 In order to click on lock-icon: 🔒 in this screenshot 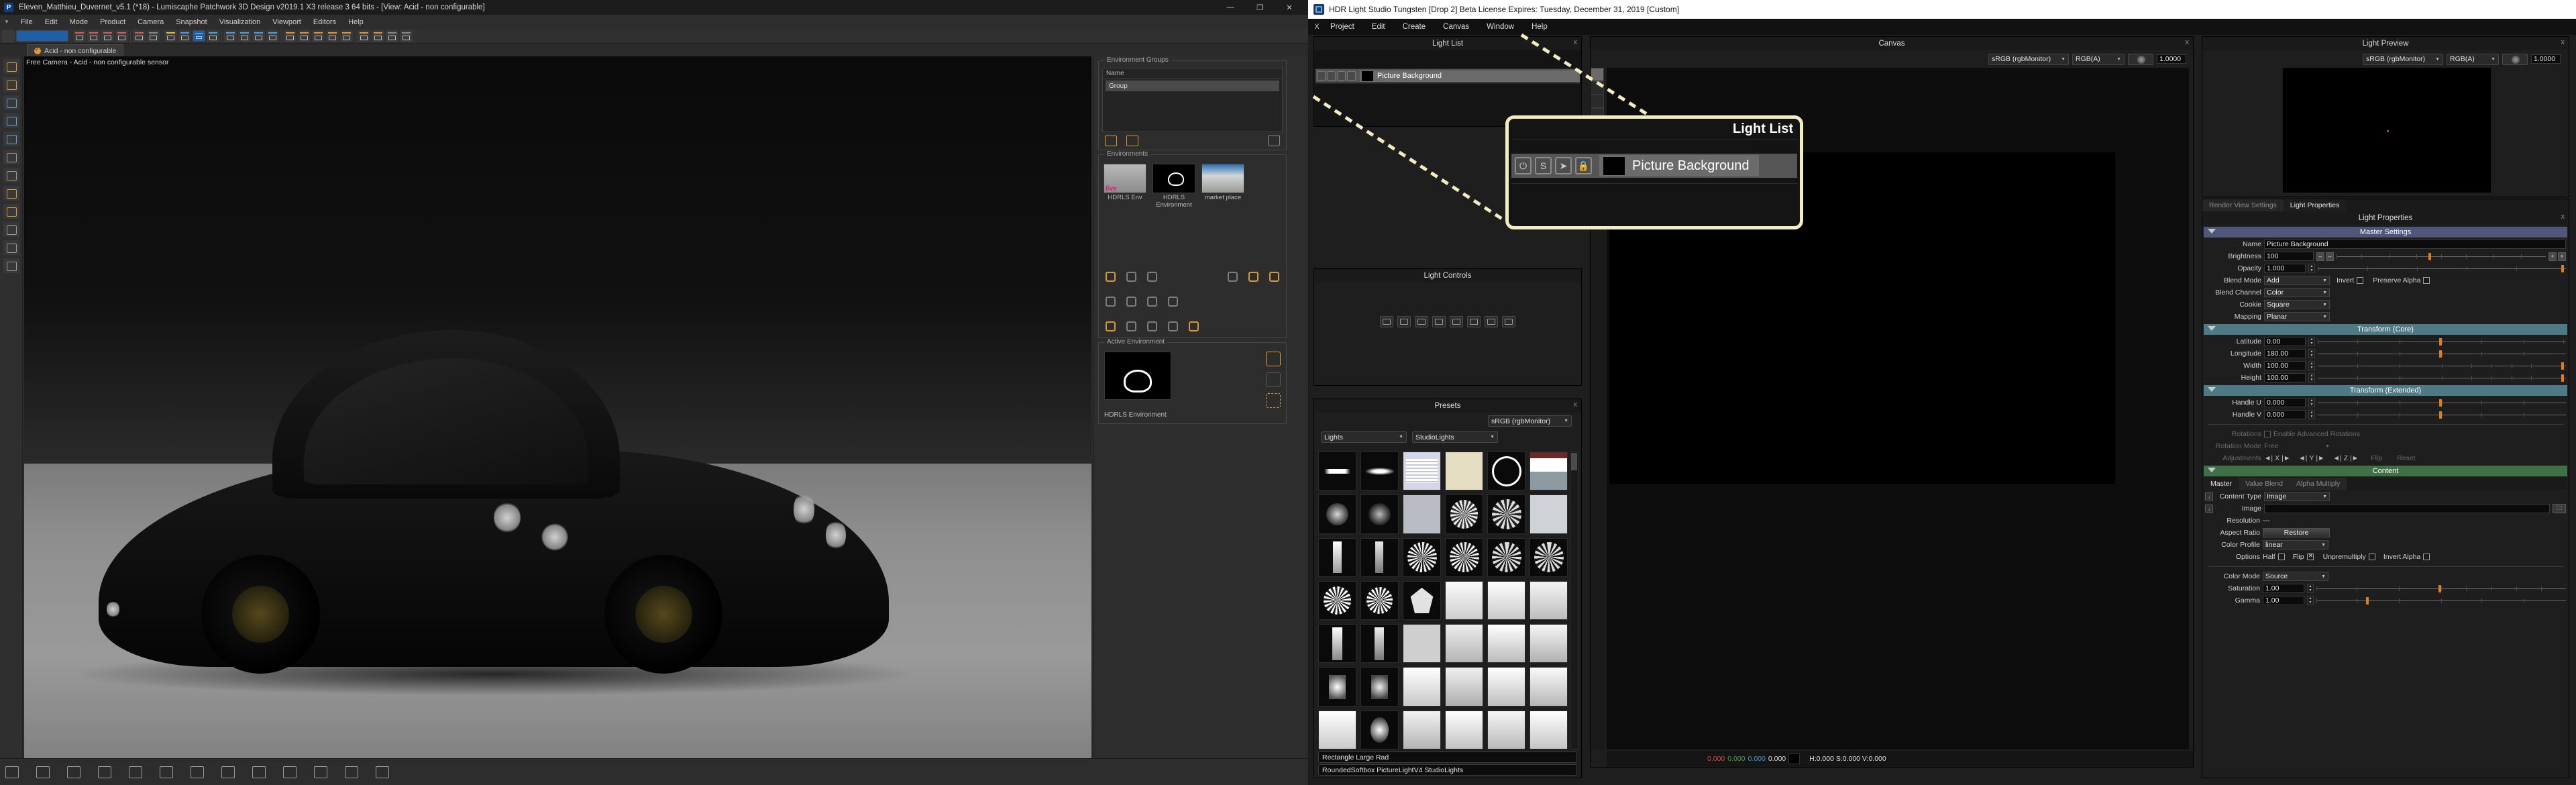, I will do `click(1583, 165)`.